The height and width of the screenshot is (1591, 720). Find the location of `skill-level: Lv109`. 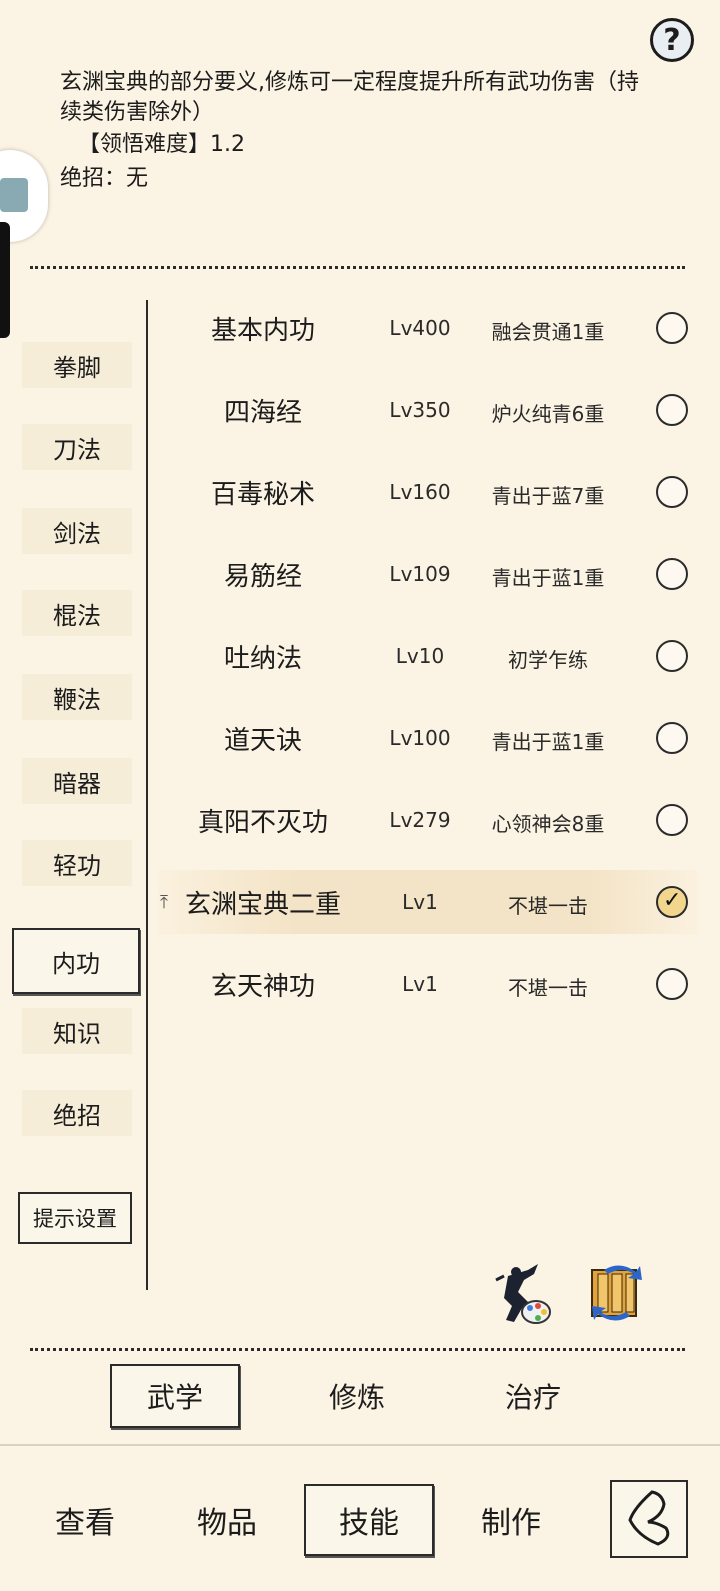

skill-level: Lv109 is located at coordinates (420, 574).